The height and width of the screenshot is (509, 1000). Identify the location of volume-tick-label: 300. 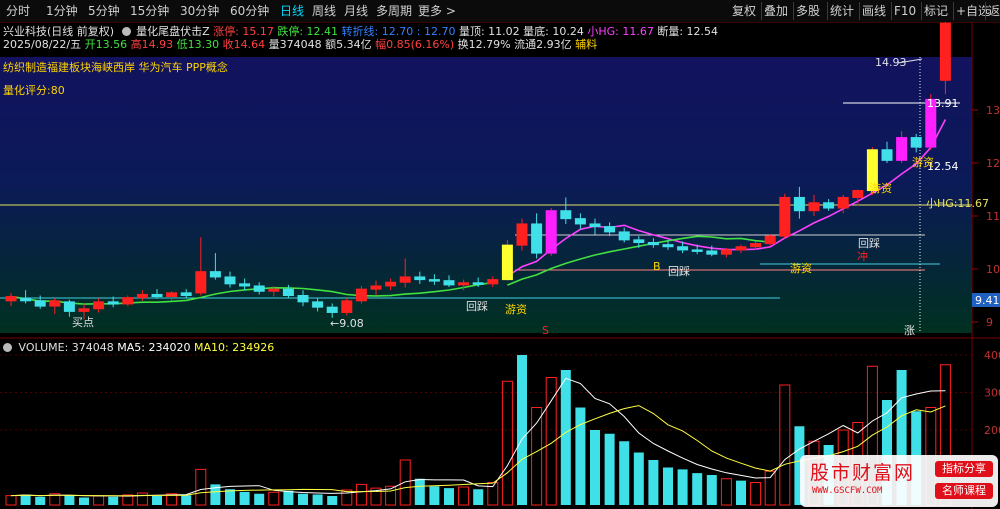
(992, 393).